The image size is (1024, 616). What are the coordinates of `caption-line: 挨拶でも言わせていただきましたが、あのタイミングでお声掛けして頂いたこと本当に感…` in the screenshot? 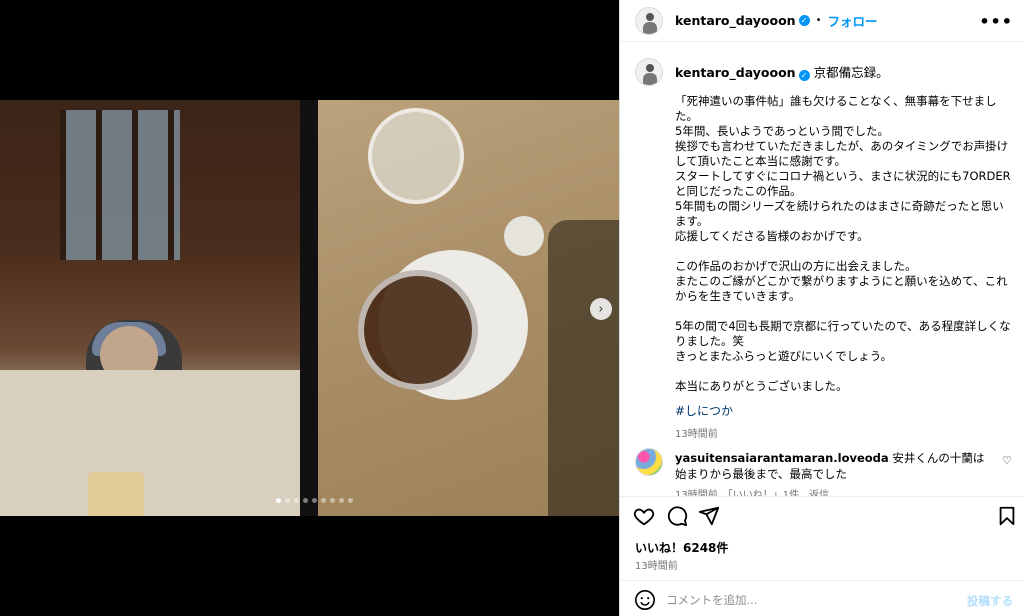 It's located at (842, 153).